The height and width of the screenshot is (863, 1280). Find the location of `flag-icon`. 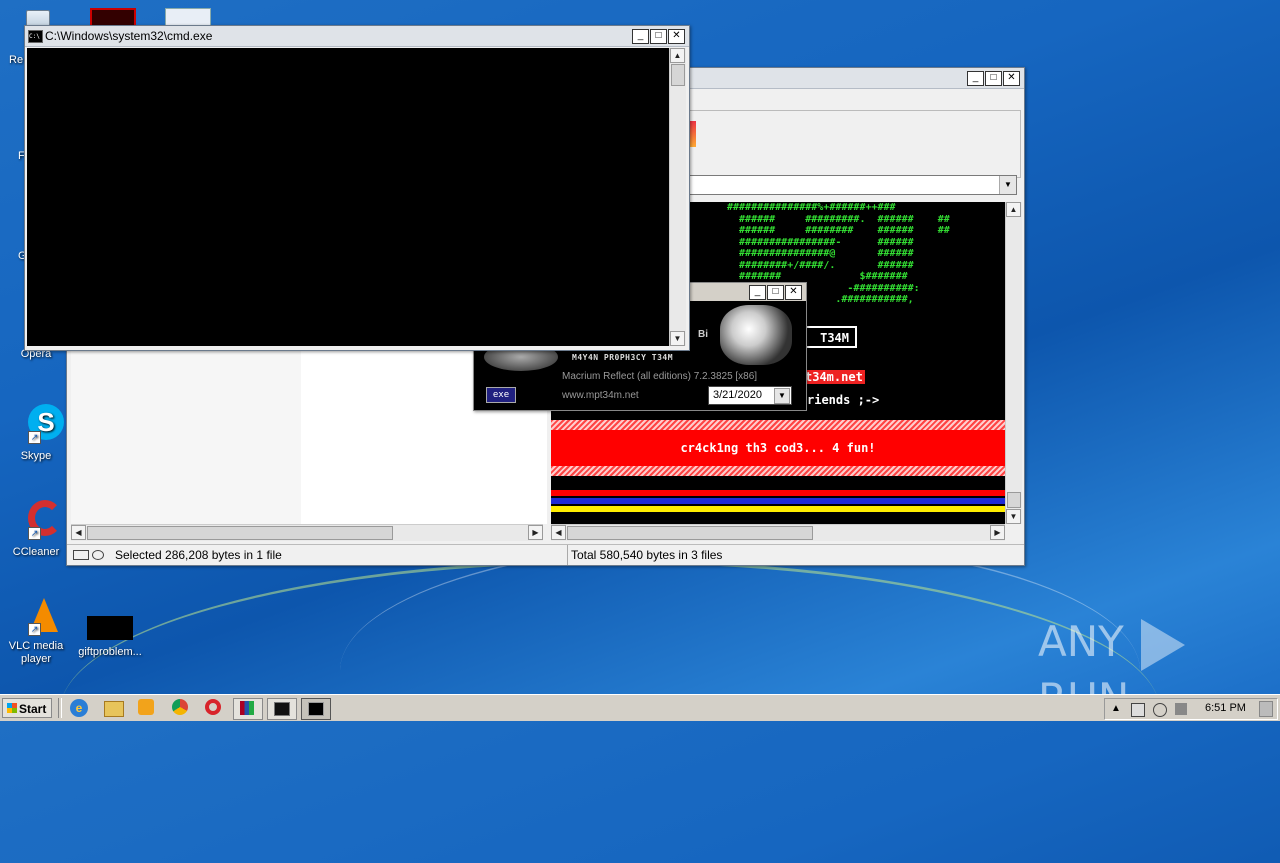

flag-icon is located at coordinates (1181, 709).